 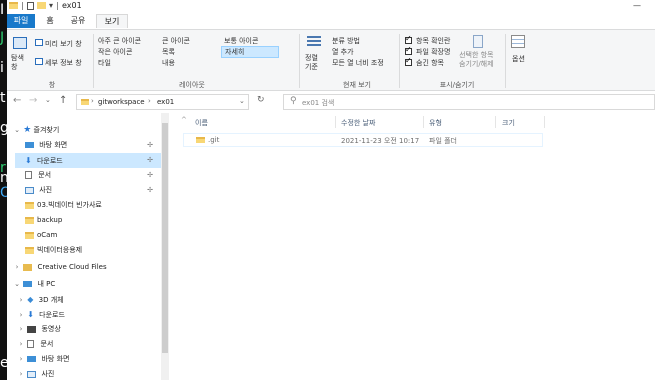 What do you see at coordinates (93, 145) in the screenshot?
I see `nav-item-desktop: 바탕 화면 ✢` at bounding box center [93, 145].